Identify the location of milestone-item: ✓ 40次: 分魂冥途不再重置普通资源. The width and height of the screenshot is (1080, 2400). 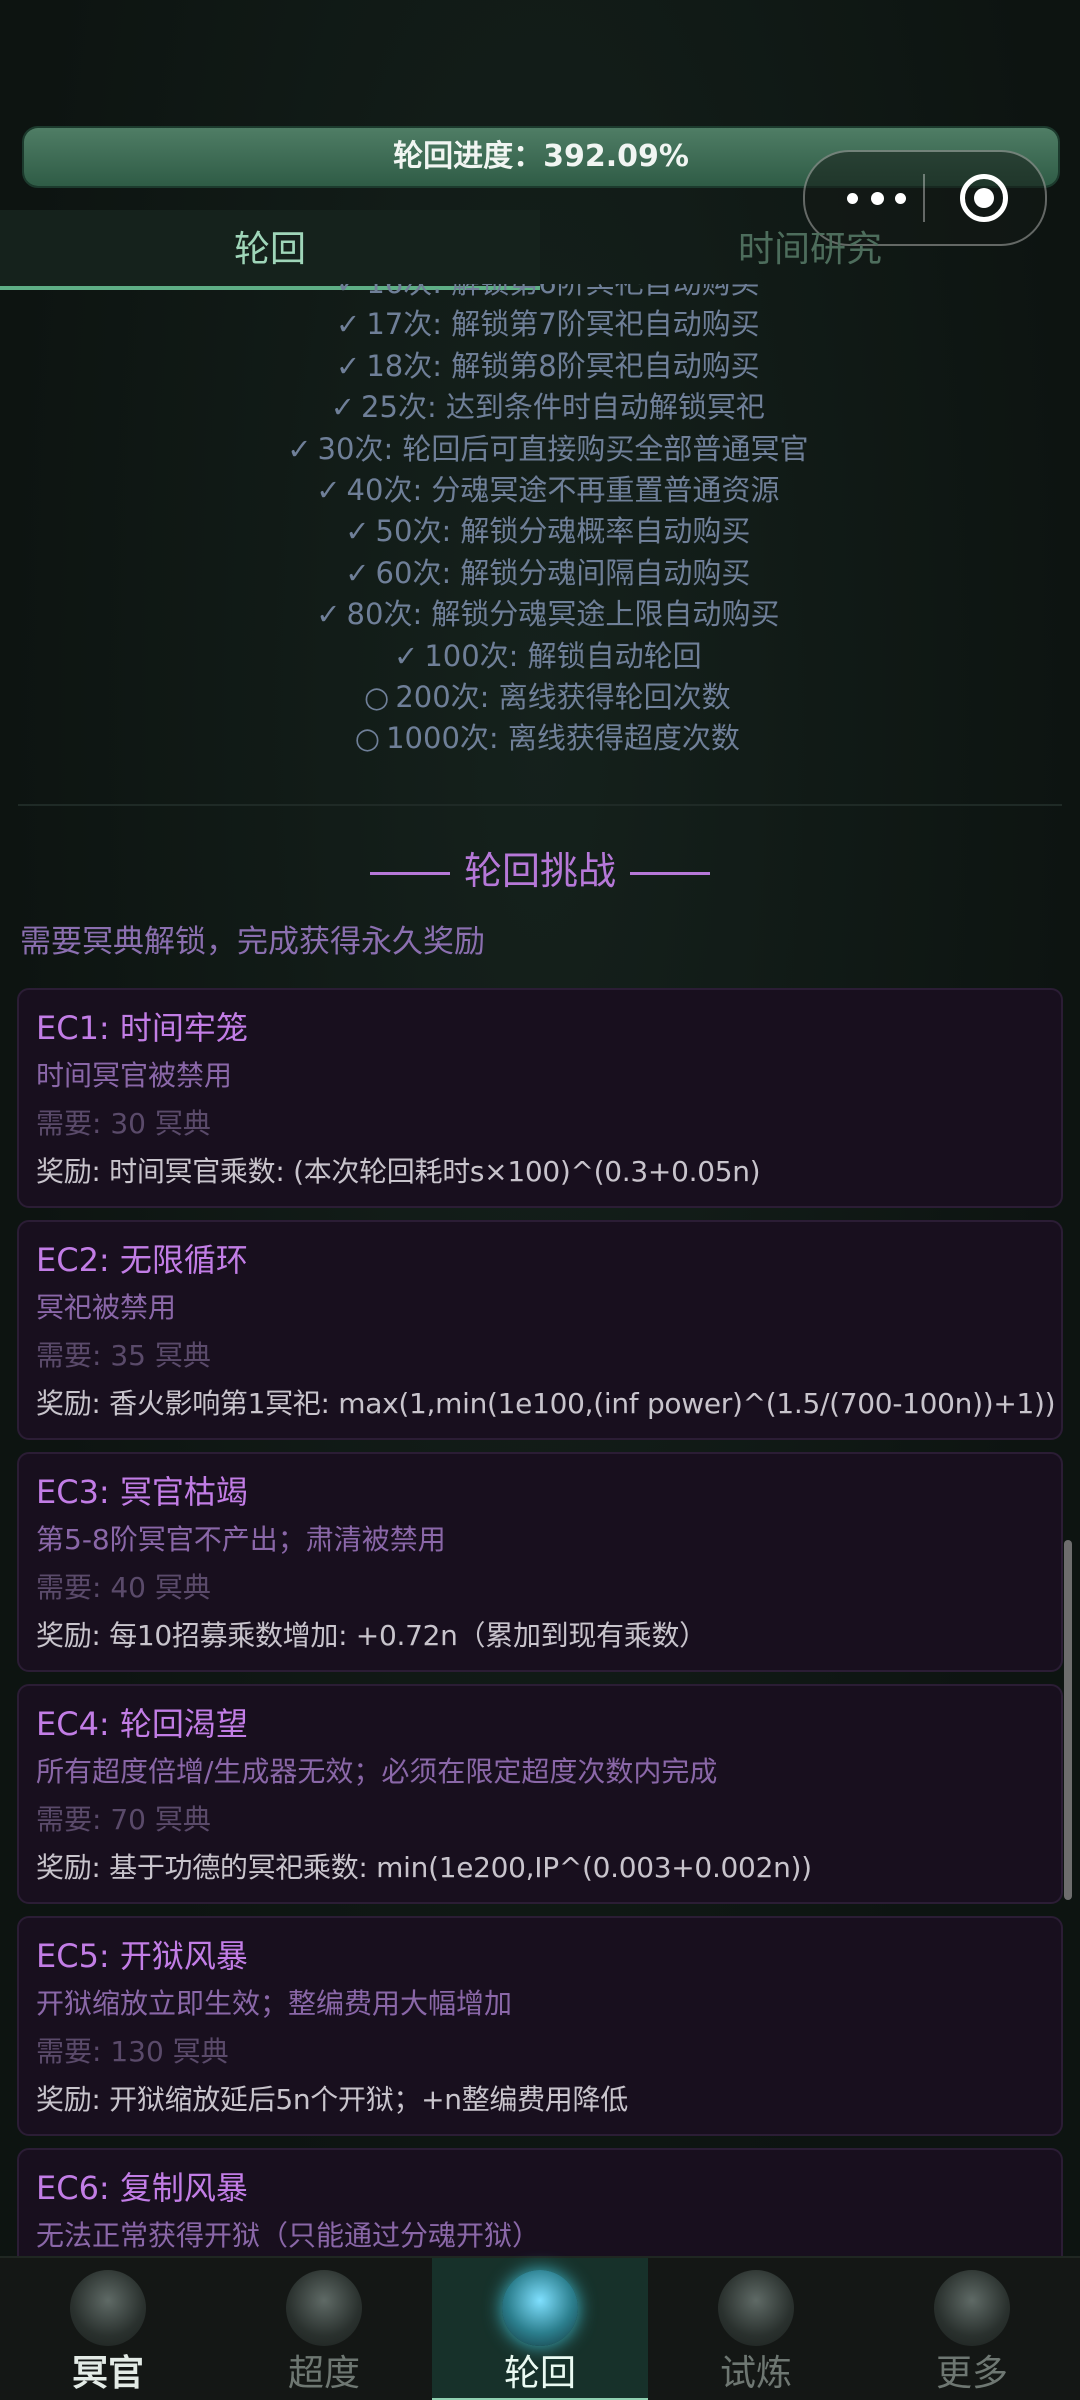
(540, 490).